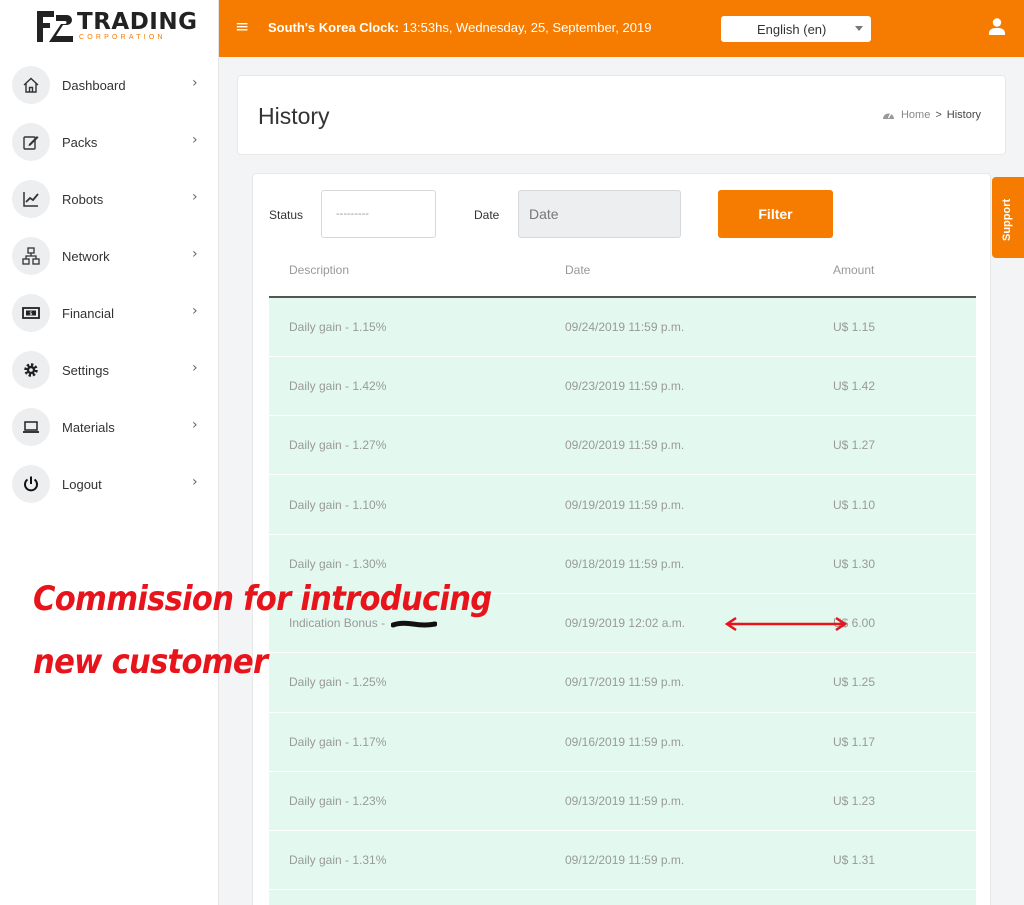 The height and width of the screenshot is (905, 1024). Describe the element at coordinates (86, 256) in the screenshot. I see `sidebar-item-label: Network` at that location.